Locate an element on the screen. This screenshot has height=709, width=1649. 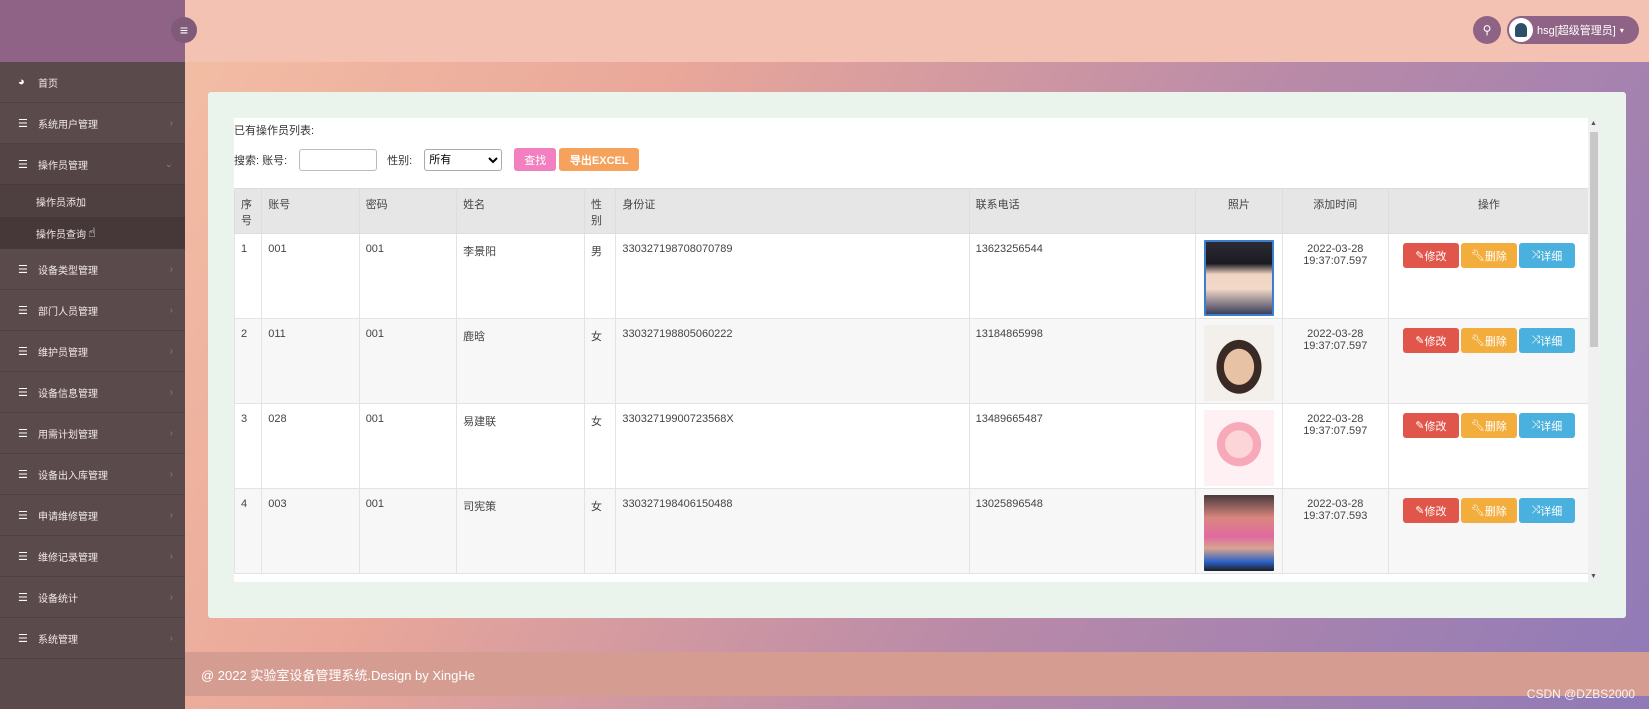
cell-account: 003 is located at coordinates (310, 531).